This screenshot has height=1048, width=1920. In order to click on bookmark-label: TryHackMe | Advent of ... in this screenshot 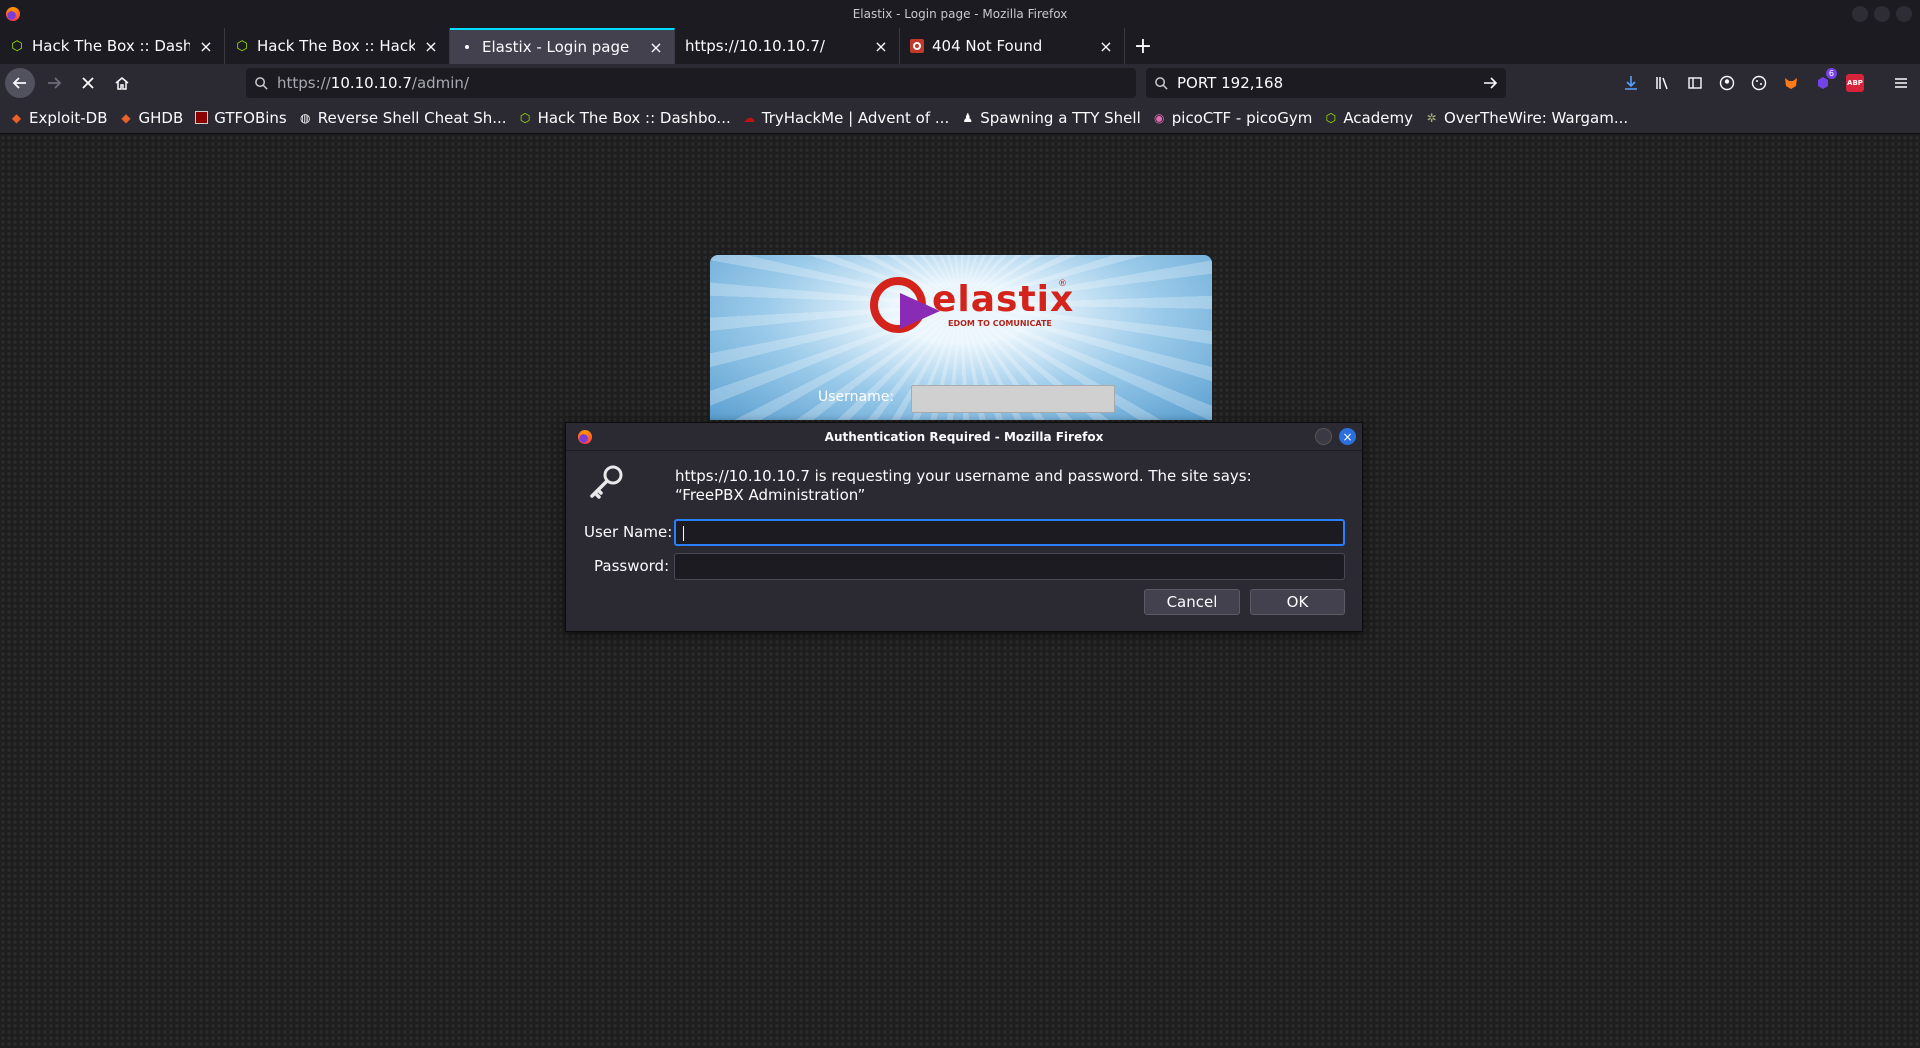, I will do `click(855, 117)`.